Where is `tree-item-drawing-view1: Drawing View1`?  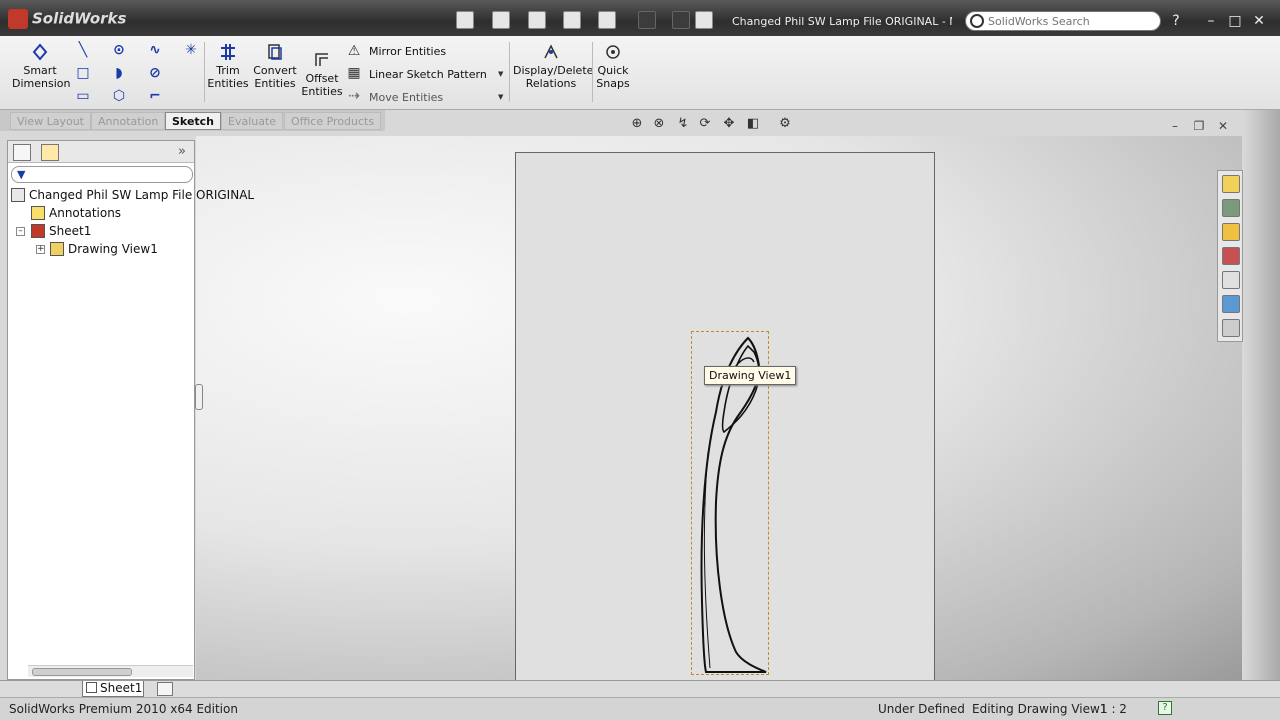
tree-item-drawing-view1: Drawing View1 is located at coordinates (104, 249).